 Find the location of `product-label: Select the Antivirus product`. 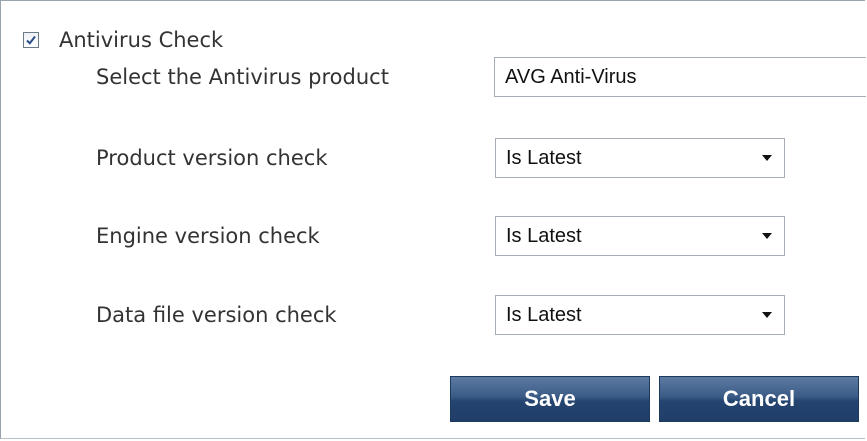

product-label: Select the Antivirus product is located at coordinates (242, 77).